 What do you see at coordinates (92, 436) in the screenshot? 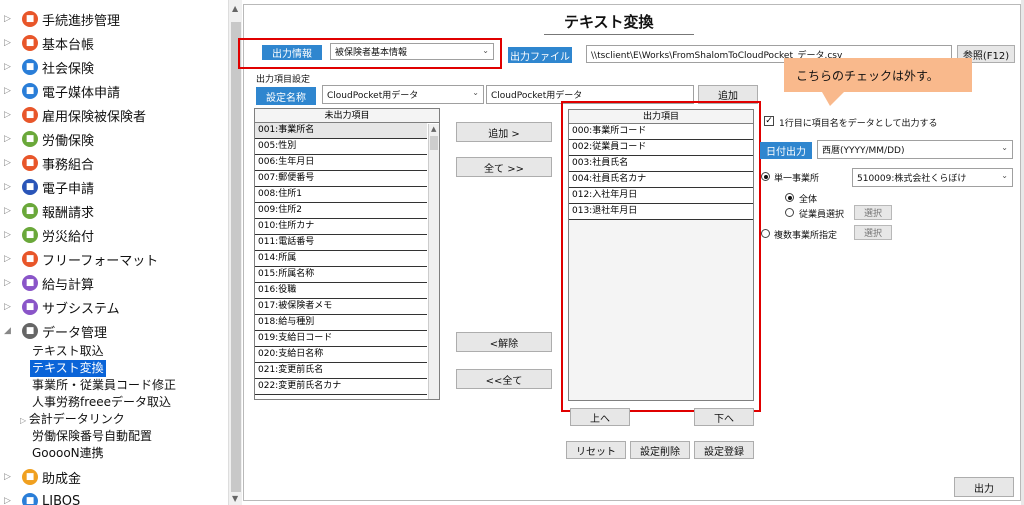
I see `sidebar-subitem: 労働保険番号自動配置` at bounding box center [92, 436].